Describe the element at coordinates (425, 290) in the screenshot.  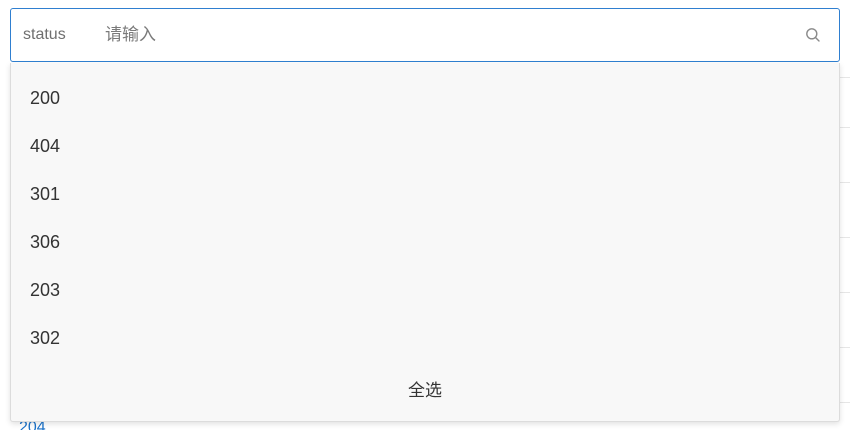
I see `option-item: 203` at that location.